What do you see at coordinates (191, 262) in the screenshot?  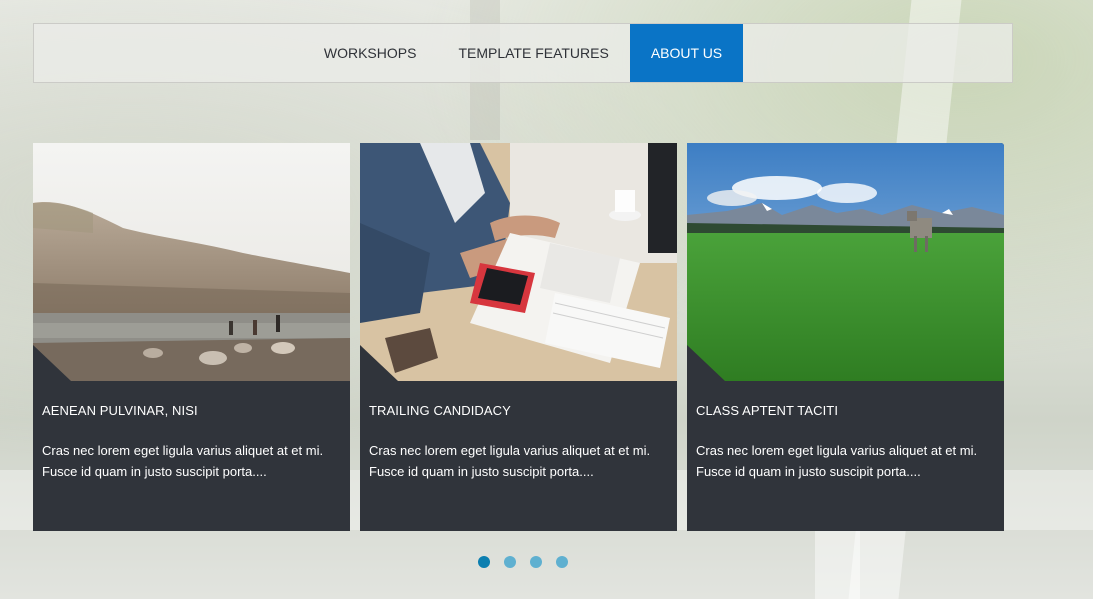 I see `lake-shore-photo` at bounding box center [191, 262].